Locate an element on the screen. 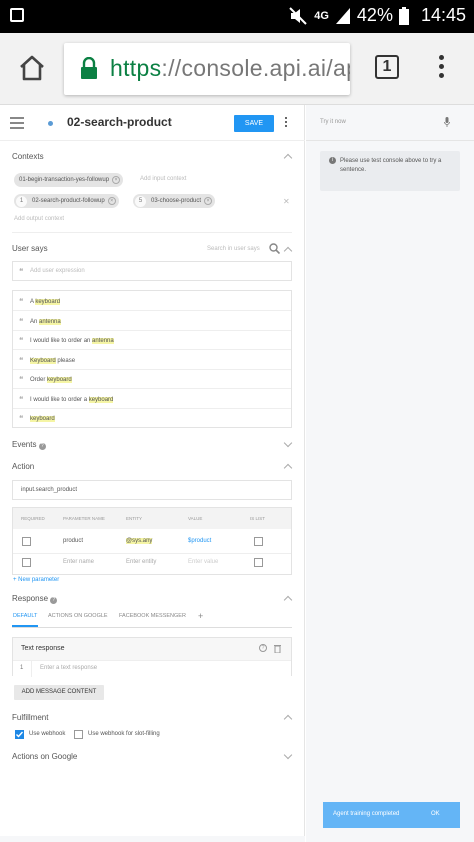  tab-switcher-button: 1 is located at coordinates (387, 67).